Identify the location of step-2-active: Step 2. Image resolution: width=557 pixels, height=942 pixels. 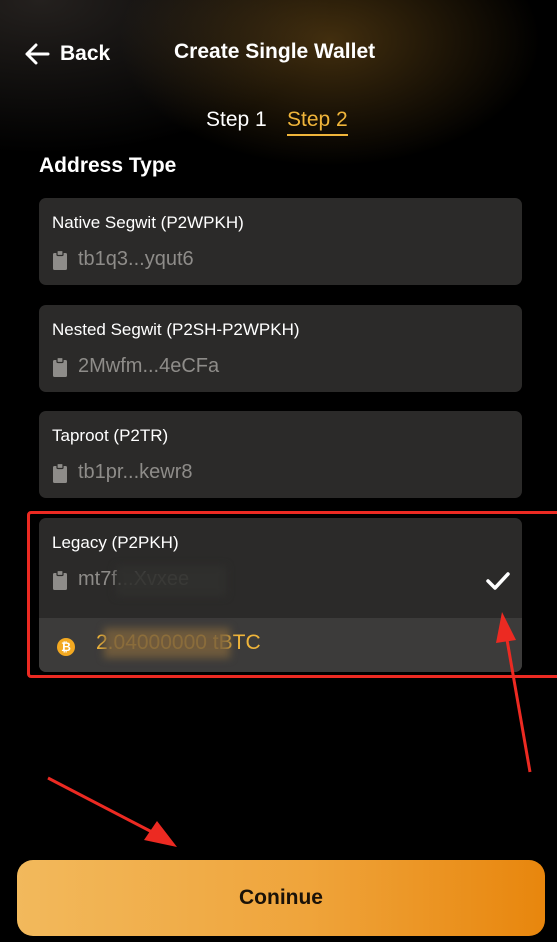
(317, 122).